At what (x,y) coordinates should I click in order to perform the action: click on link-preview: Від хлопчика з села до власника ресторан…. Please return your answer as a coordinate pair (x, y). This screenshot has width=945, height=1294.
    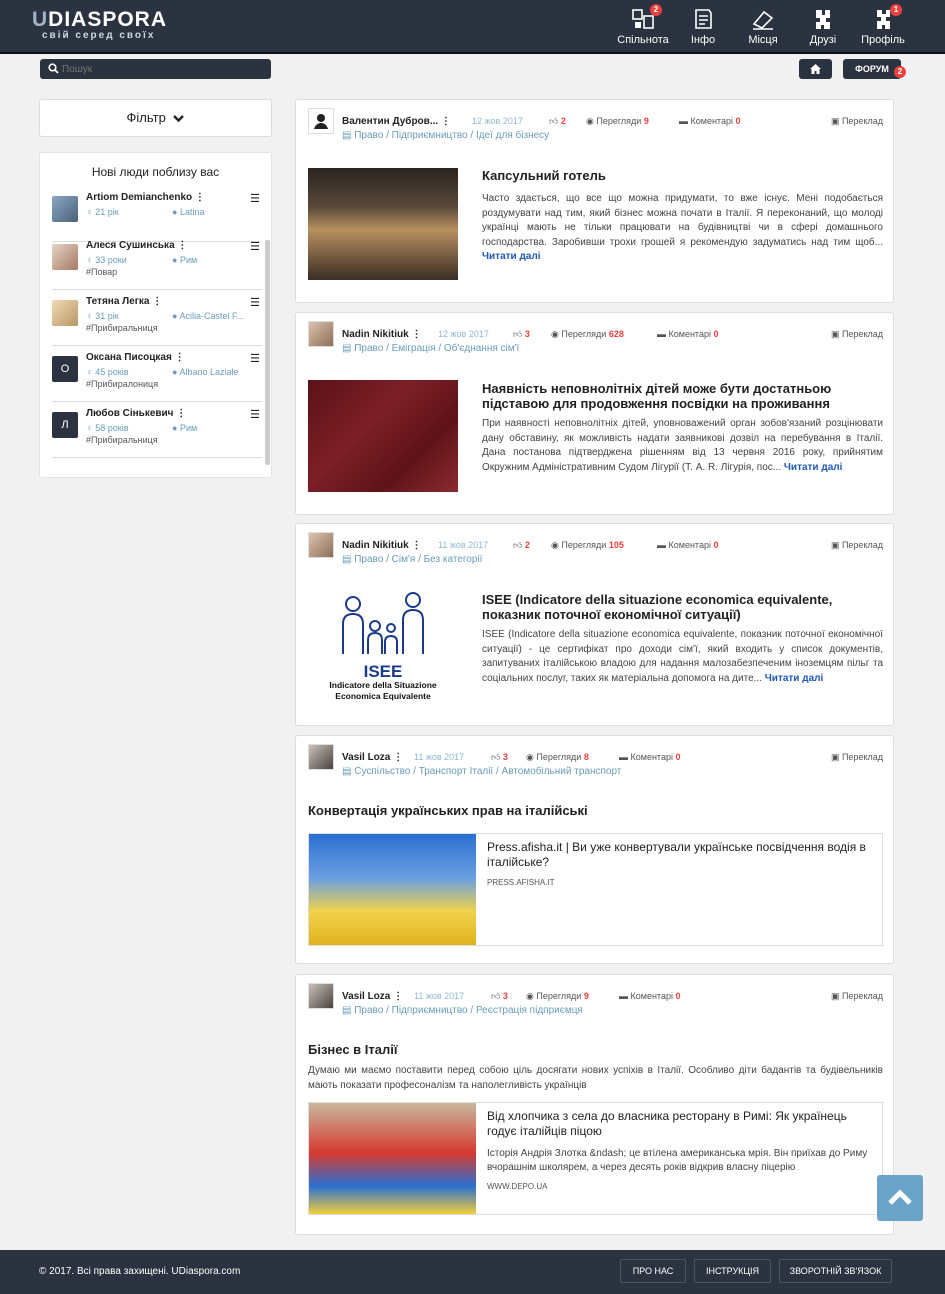
    Looking at the image, I should click on (595, 1158).